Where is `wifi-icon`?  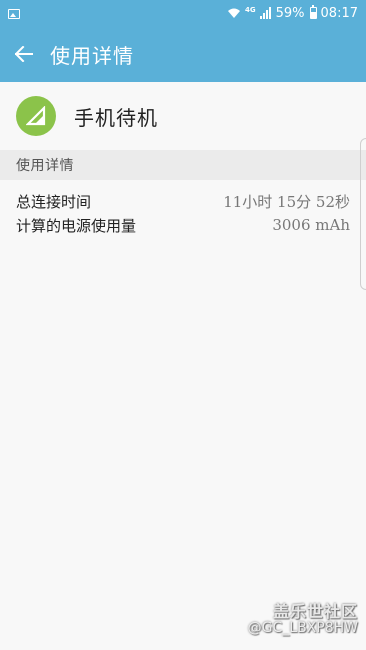 wifi-icon is located at coordinates (234, 13).